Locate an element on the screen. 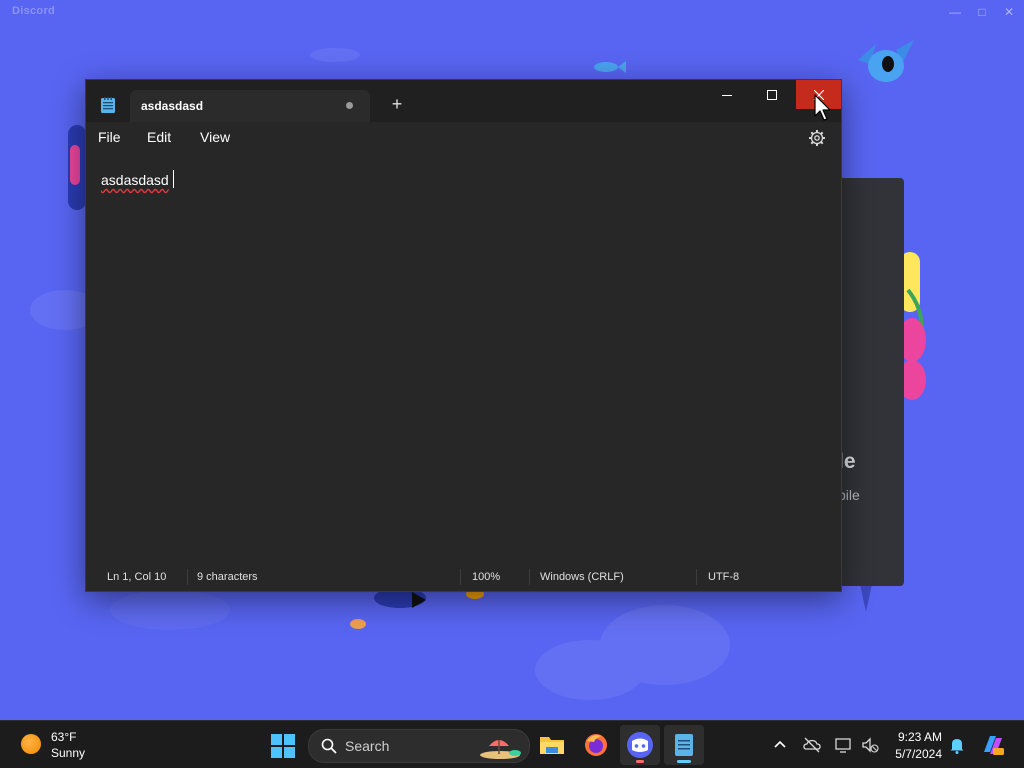 Image resolution: width=1024 pixels, height=768 pixels. status-line-ending: Windows (CRLF) is located at coordinates (582, 577).